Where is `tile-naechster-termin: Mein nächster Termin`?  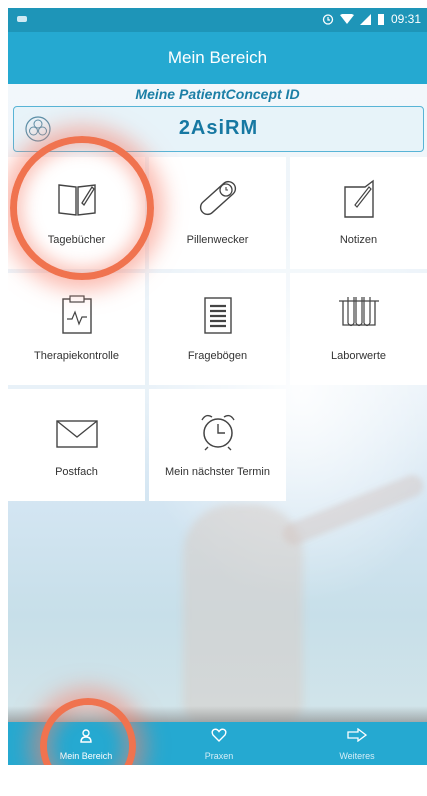 tile-naechster-termin: Mein nächster Termin is located at coordinates (217, 445).